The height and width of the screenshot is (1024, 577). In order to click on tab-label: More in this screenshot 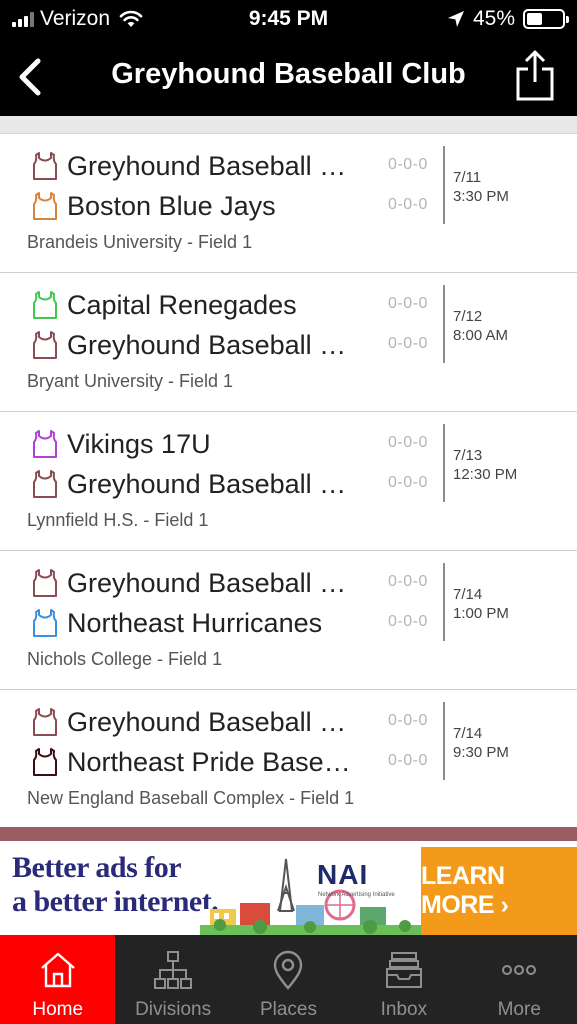, I will do `click(519, 1009)`.